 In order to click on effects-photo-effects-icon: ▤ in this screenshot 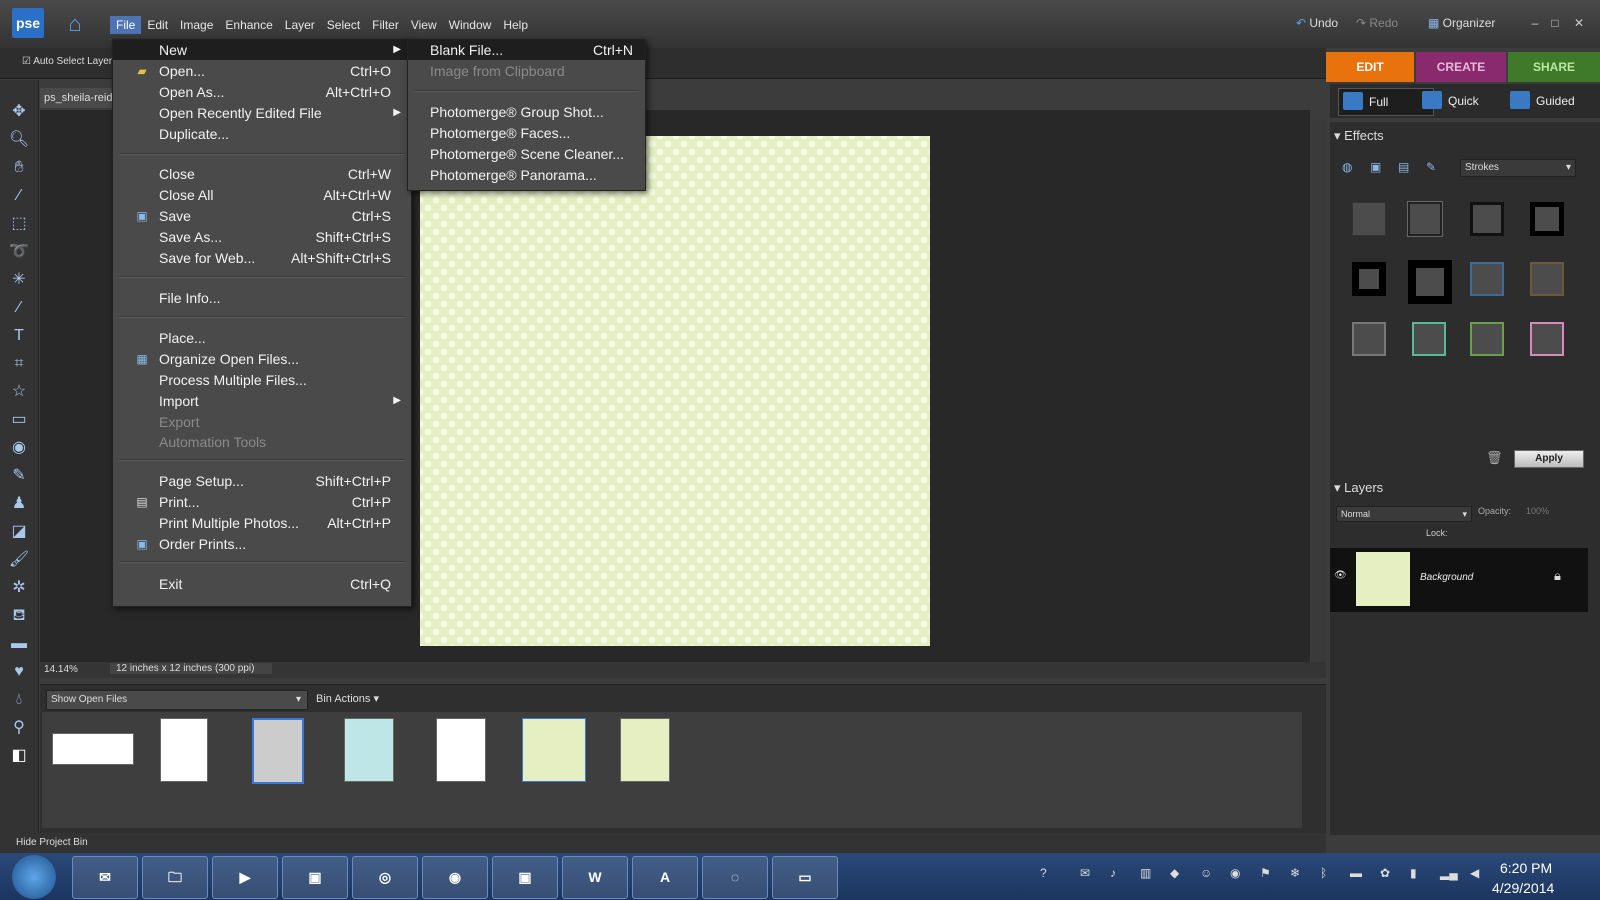, I will do `click(1403, 167)`.